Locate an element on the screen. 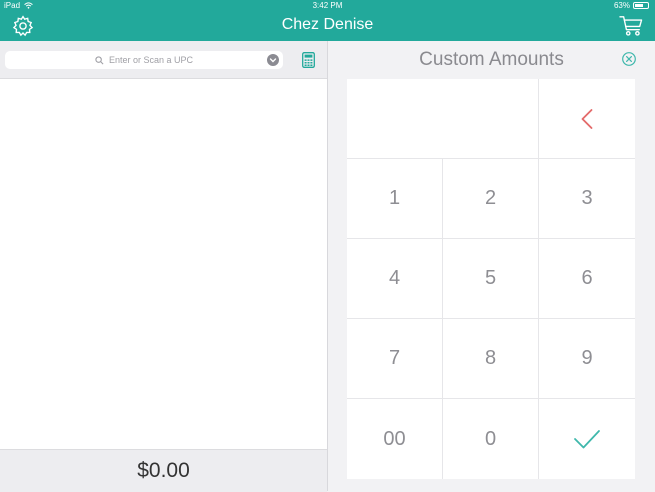  battery-percent: 63% is located at coordinates (621, 5).